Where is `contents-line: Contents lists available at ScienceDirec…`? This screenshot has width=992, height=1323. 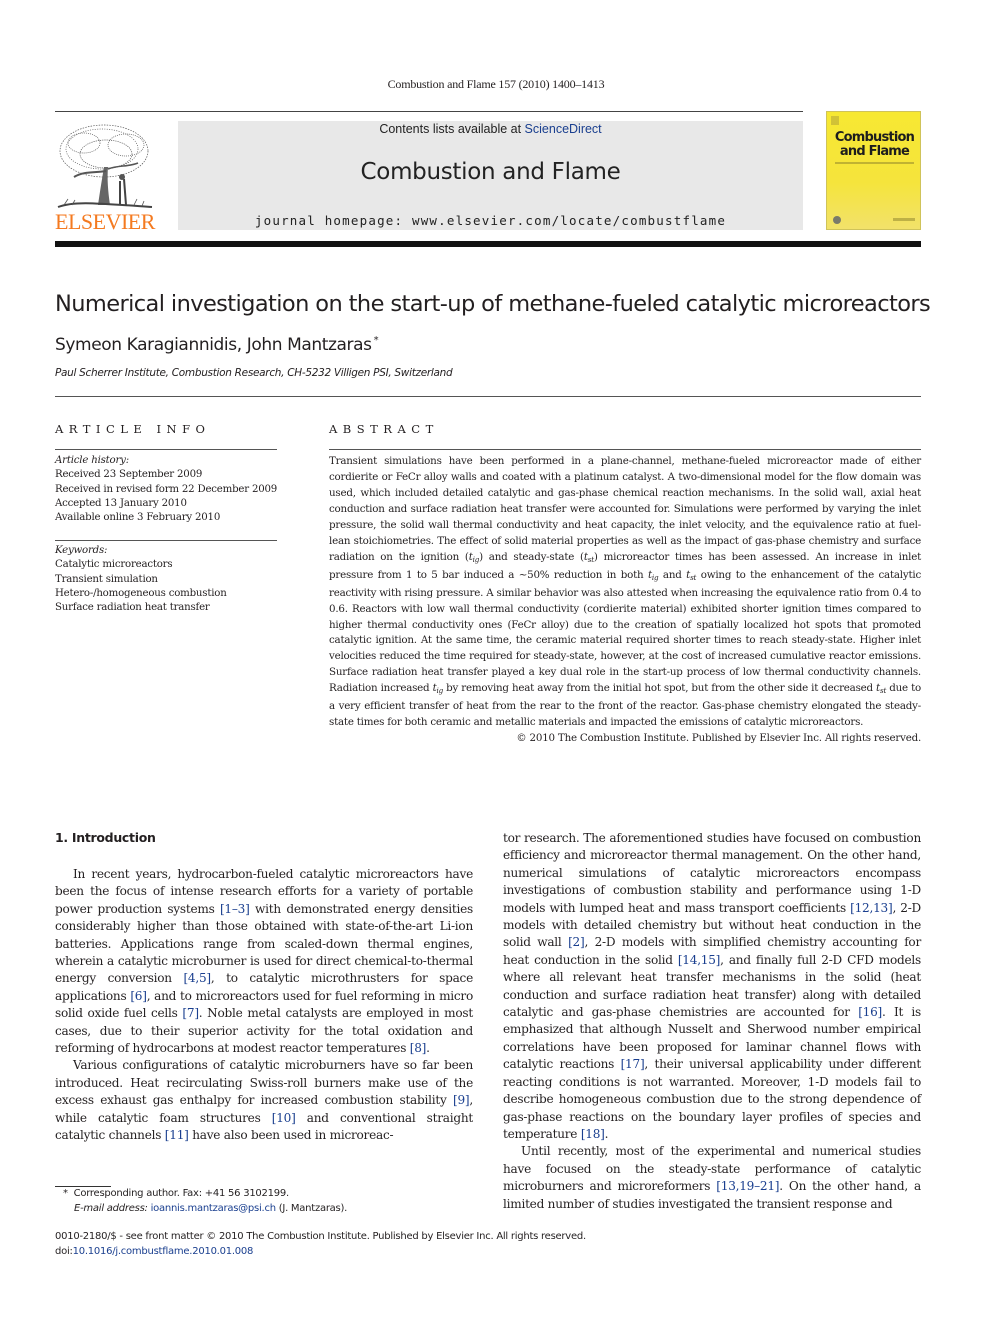 contents-line: Contents lists available at ScienceDirec… is located at coordinates (490, 129).